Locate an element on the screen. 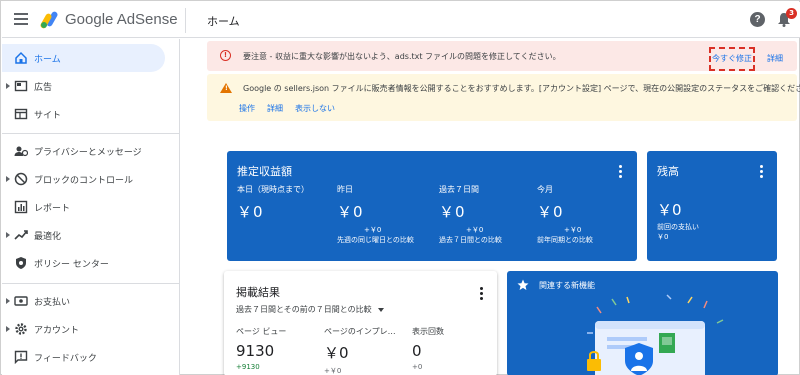 The image size is (800, 375). metric-comparison: 前年同期との比較 is located at coordinates (565, 240).